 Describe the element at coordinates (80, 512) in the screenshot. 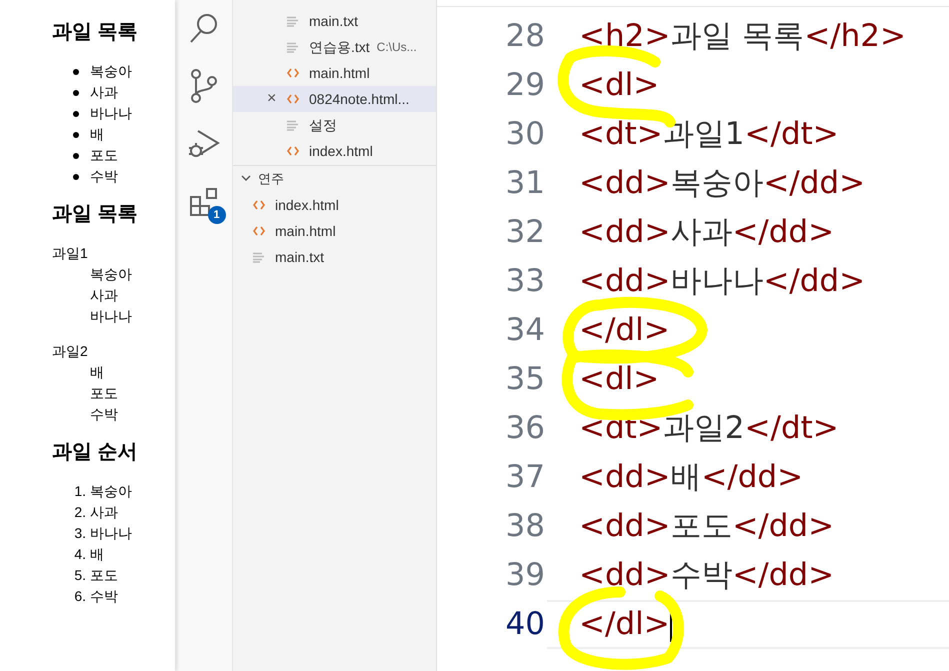

I see `list-number: 2.` at that location.